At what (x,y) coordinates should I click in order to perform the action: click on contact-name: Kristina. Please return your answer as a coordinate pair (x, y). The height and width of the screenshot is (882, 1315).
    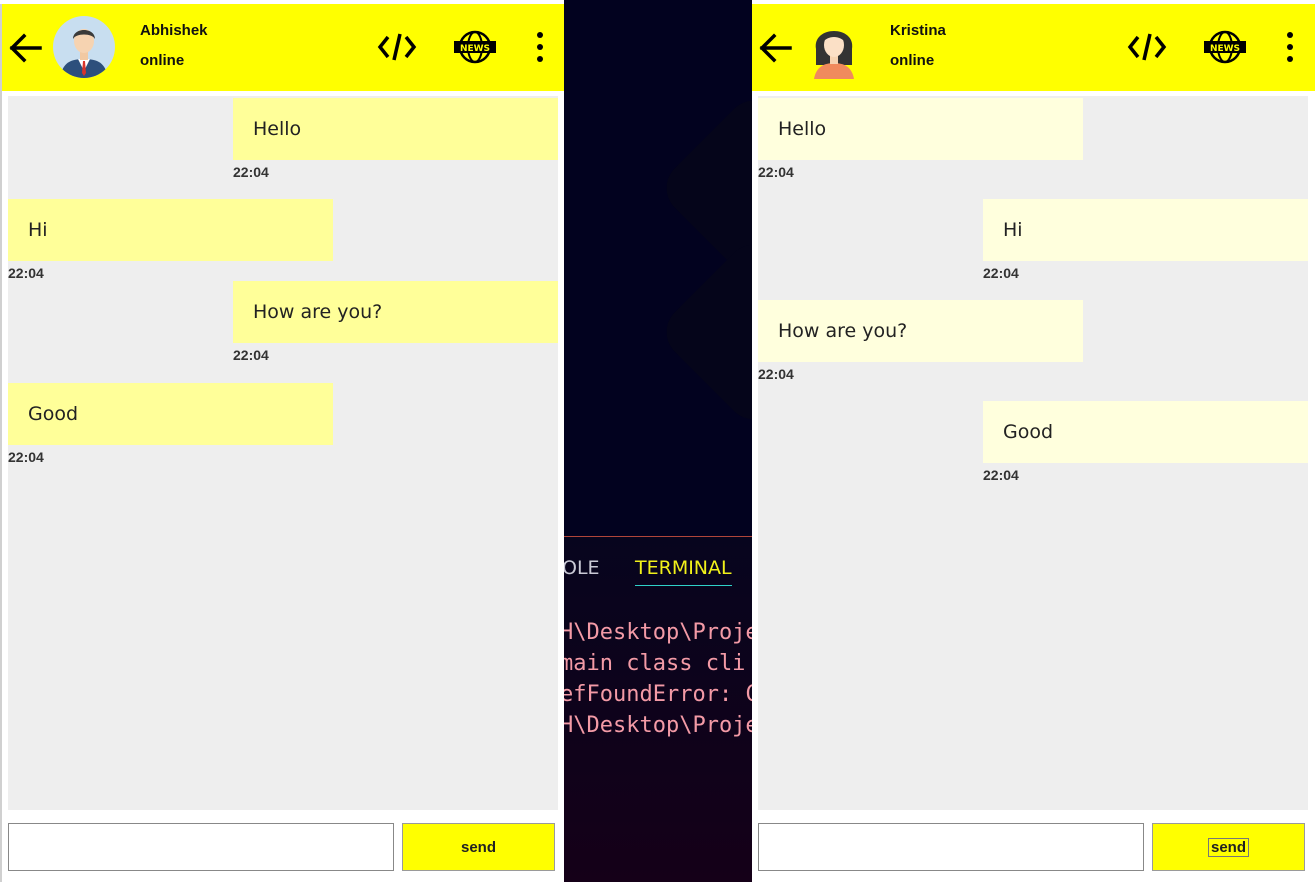
    Looking at the image, I should click on (918, 30).